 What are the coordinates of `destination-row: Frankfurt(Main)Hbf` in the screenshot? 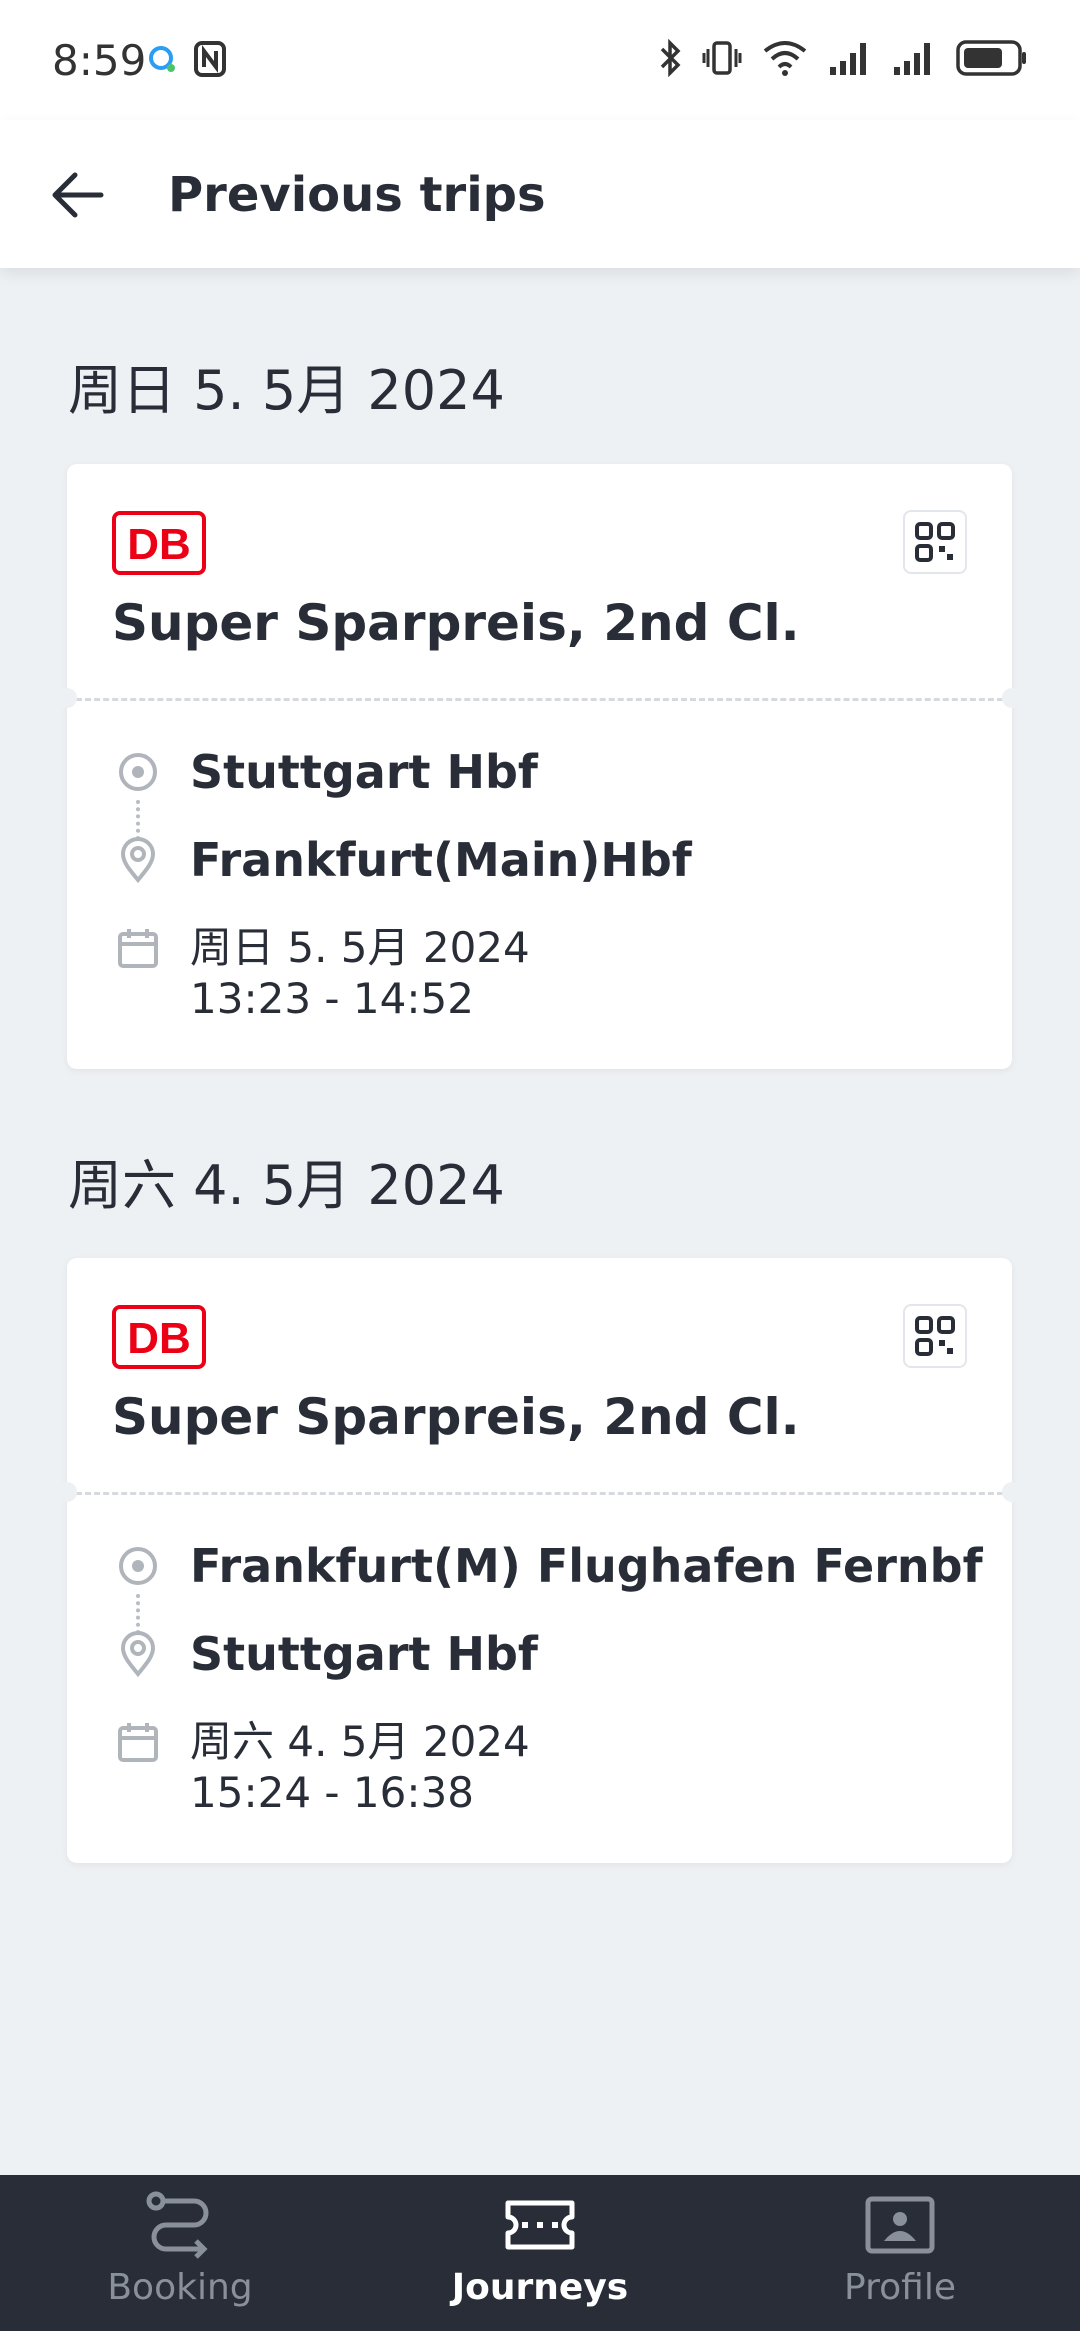 It's located at (539, 860).